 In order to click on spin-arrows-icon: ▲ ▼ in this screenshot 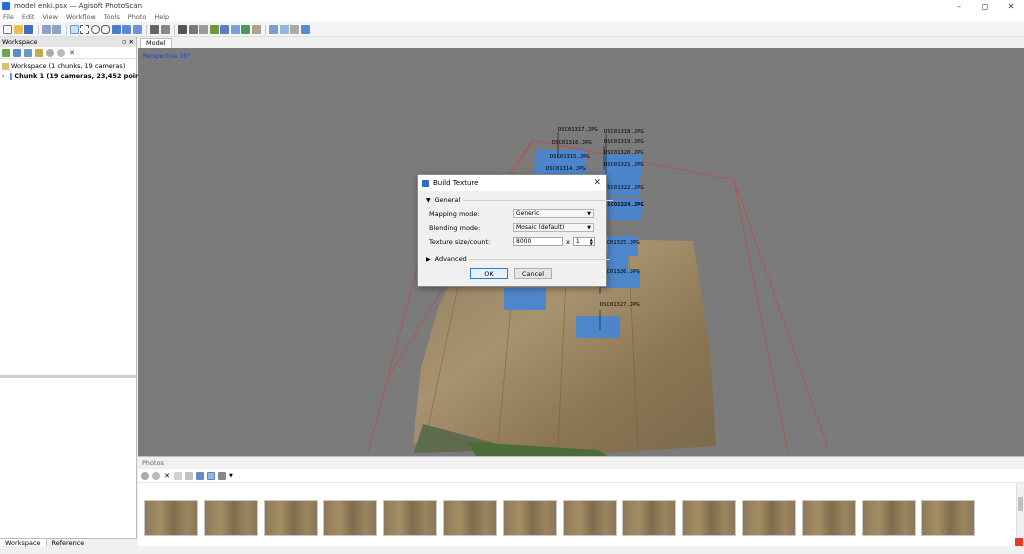, I will do `click(591, 242)`.